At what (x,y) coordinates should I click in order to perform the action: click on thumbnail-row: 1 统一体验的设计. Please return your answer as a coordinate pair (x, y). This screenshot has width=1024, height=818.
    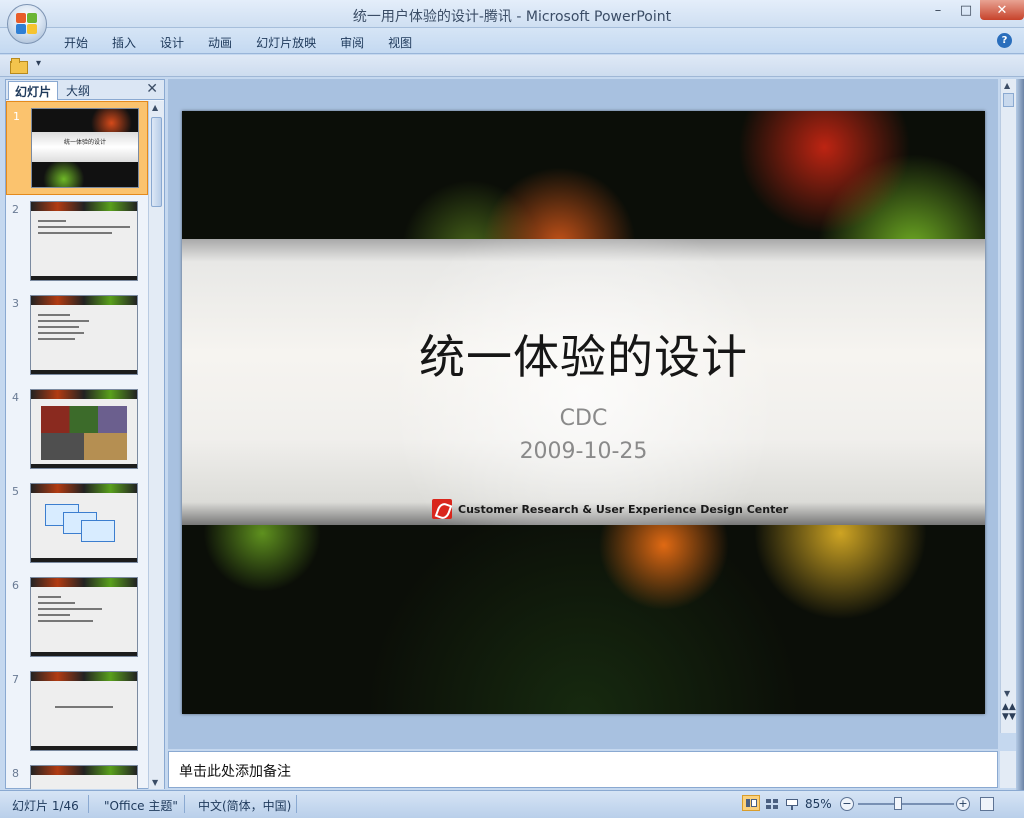
    Looking at the image, I should click on (77, 148).